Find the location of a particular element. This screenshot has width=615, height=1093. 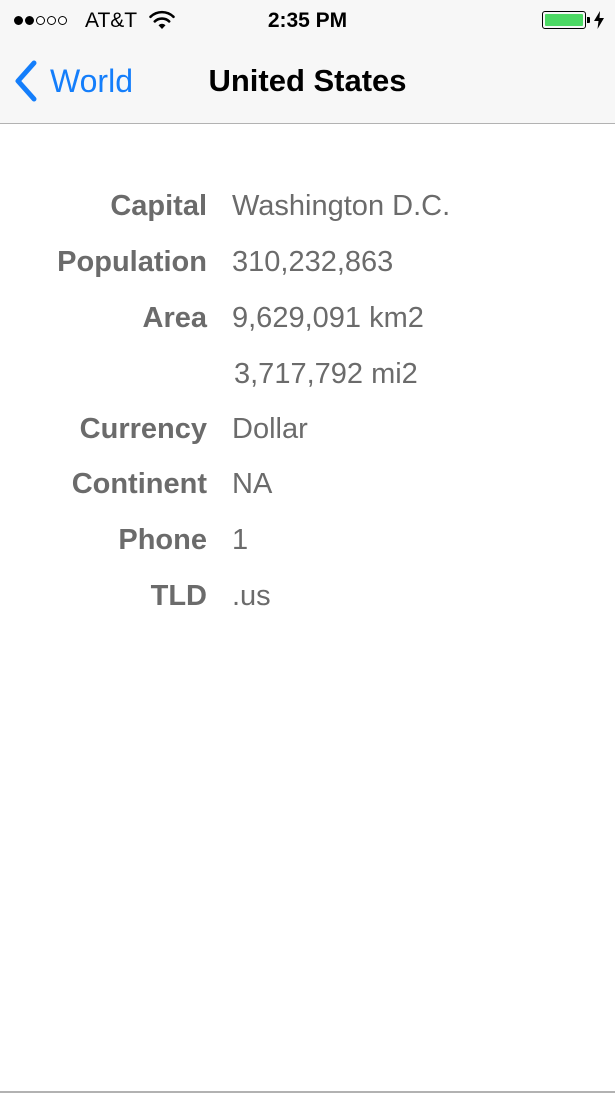

page-title: United States is located at coordinates (307, 80).